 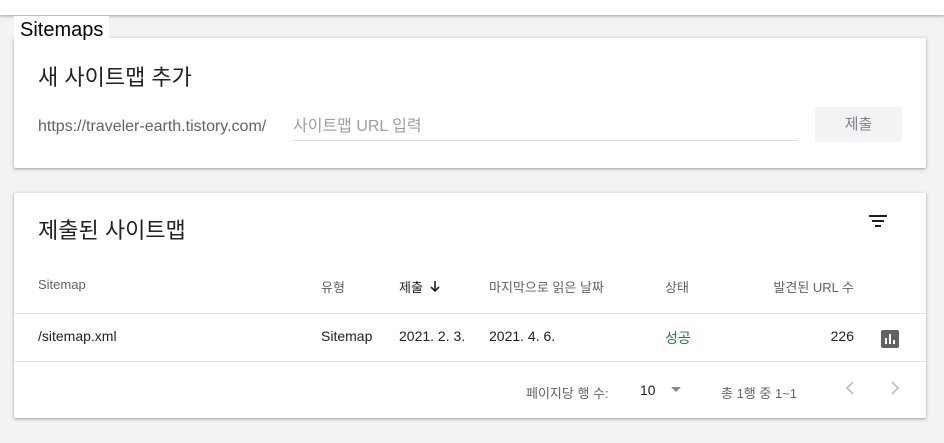 I want to click on cell-last-read: 2021. 4. 6., so click(x=522, y=336).